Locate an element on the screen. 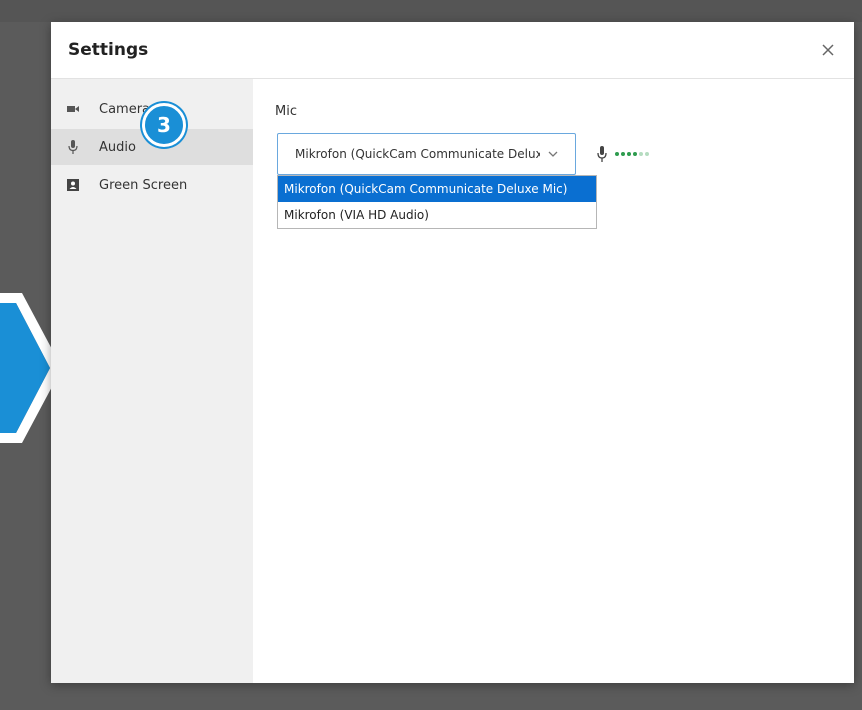  dialog-header: Settings is located at coordinates (452, 50).